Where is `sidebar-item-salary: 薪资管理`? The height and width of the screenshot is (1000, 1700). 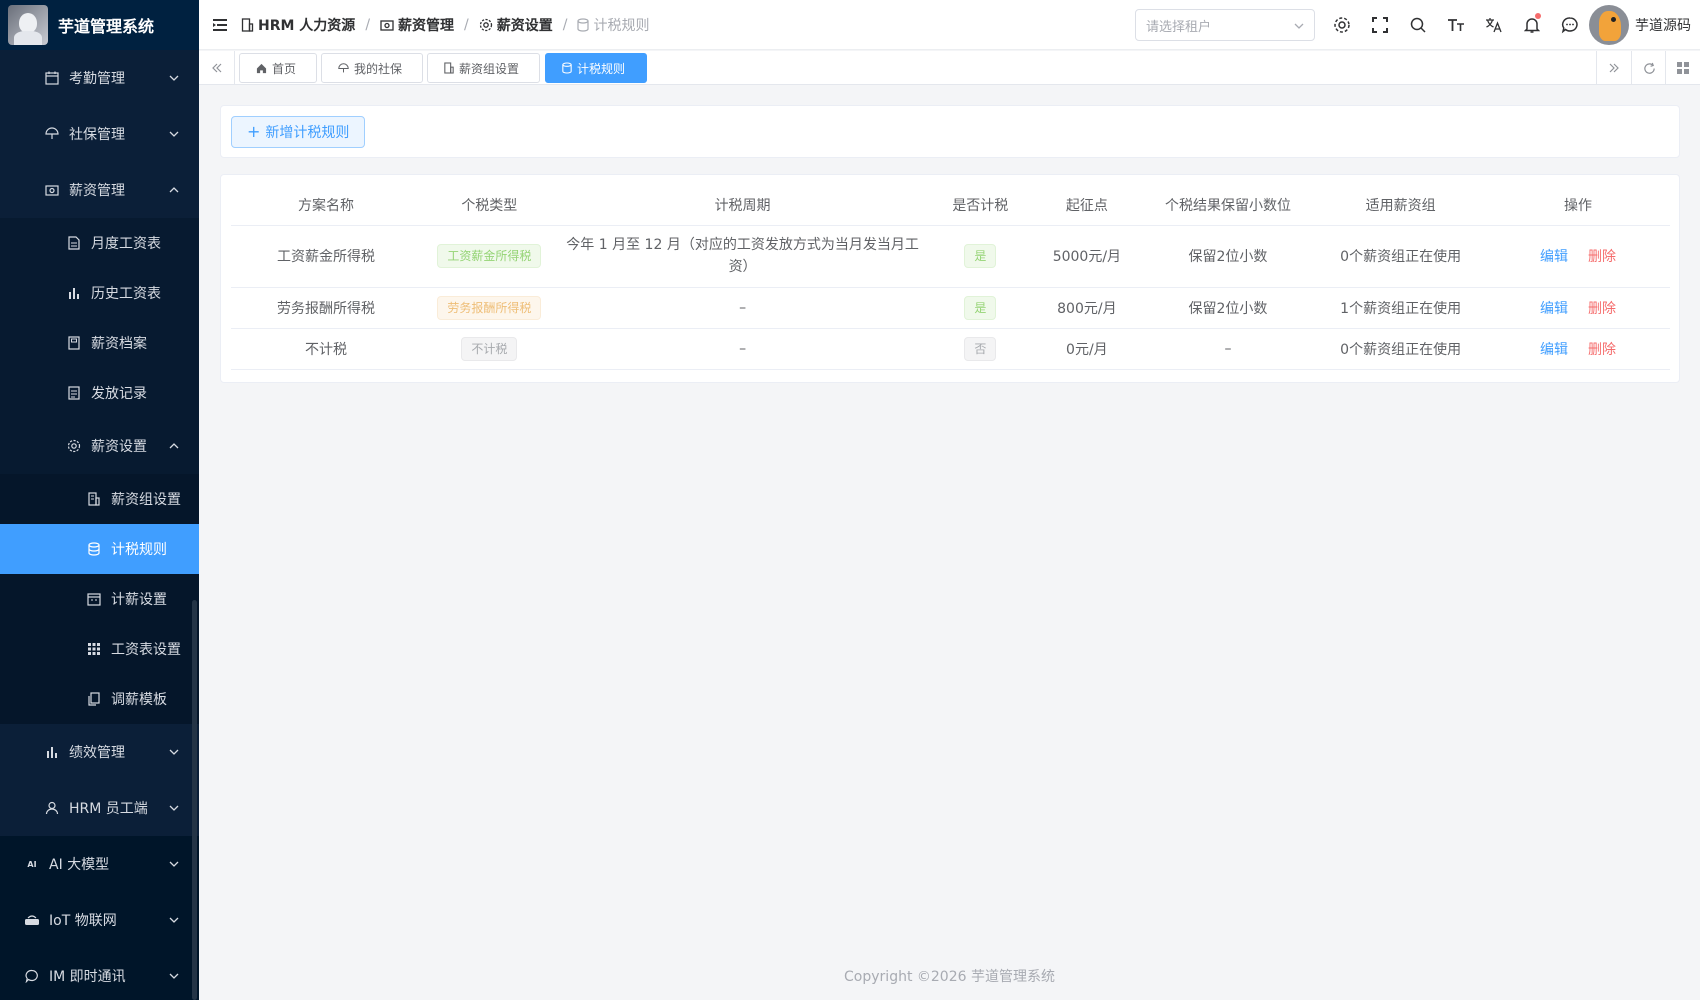
sidebar-item-salary: 薪资管理 is located at coordinates (99, 190).